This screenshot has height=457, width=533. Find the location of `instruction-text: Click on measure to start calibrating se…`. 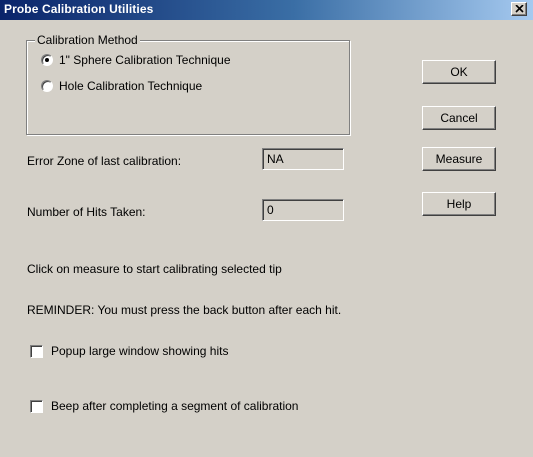

instruction-text: Click on measure to start calibrating se… is located at coordinates (154, 269).